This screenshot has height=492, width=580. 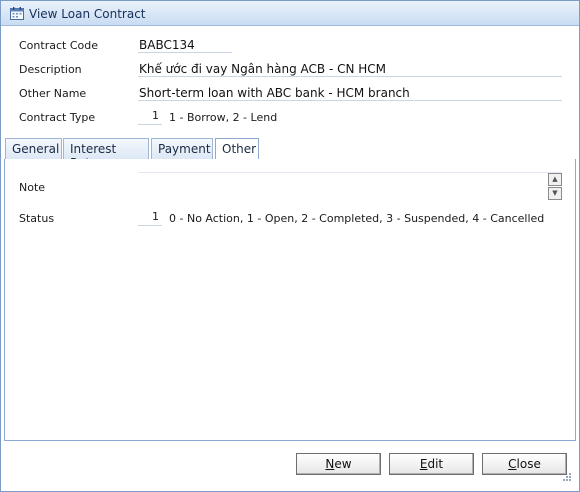 I want to click on resize-grip-icon, so click(x=567, y=477).